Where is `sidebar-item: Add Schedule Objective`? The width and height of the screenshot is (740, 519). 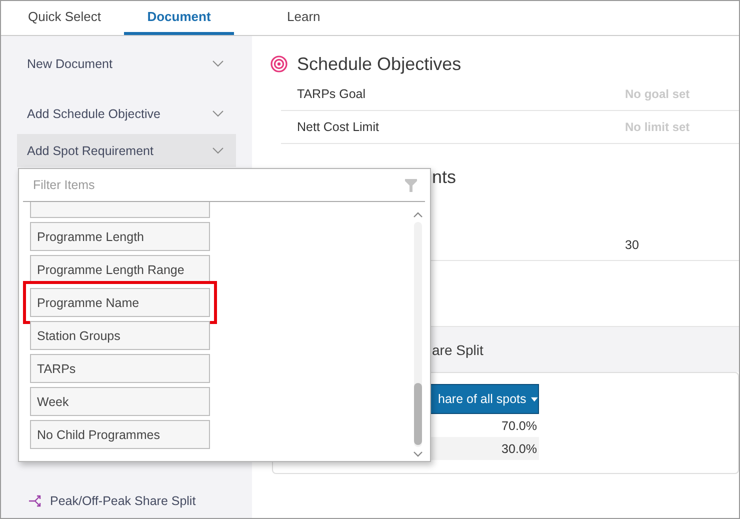
sidebar-item: Add Schedule Objective is located at coordinates (126, 113).